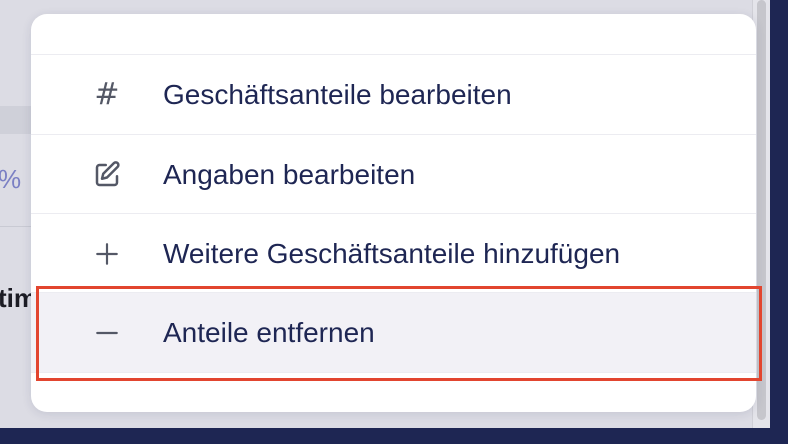 This screenshot has height=444, width=788. Describe the element at coordinates (779, 222) in the screenshot. I see `window-frame-right` at that location.